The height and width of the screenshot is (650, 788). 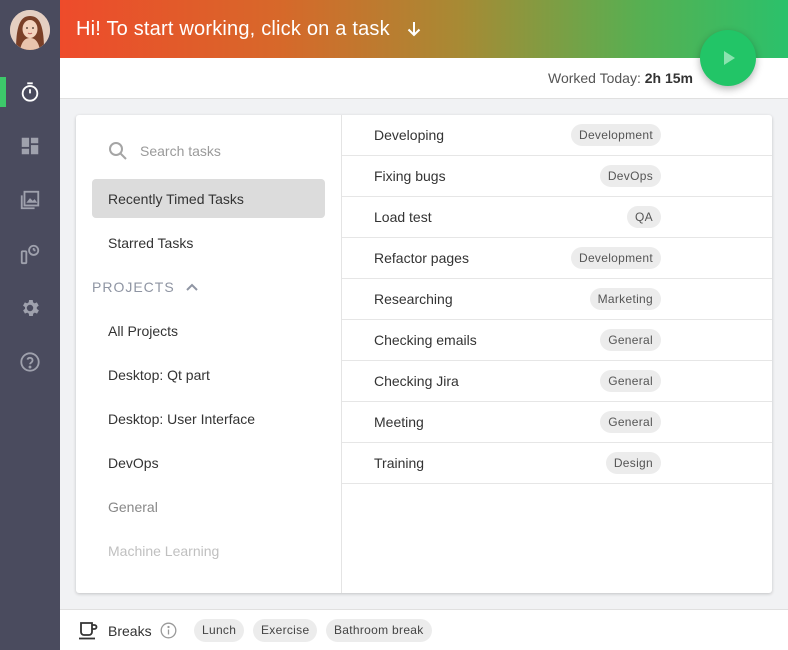 What do you see at coordinates (630, 176) in the screenshot?
I see `project-tag: DevOps` at bounding box center [630, 176].